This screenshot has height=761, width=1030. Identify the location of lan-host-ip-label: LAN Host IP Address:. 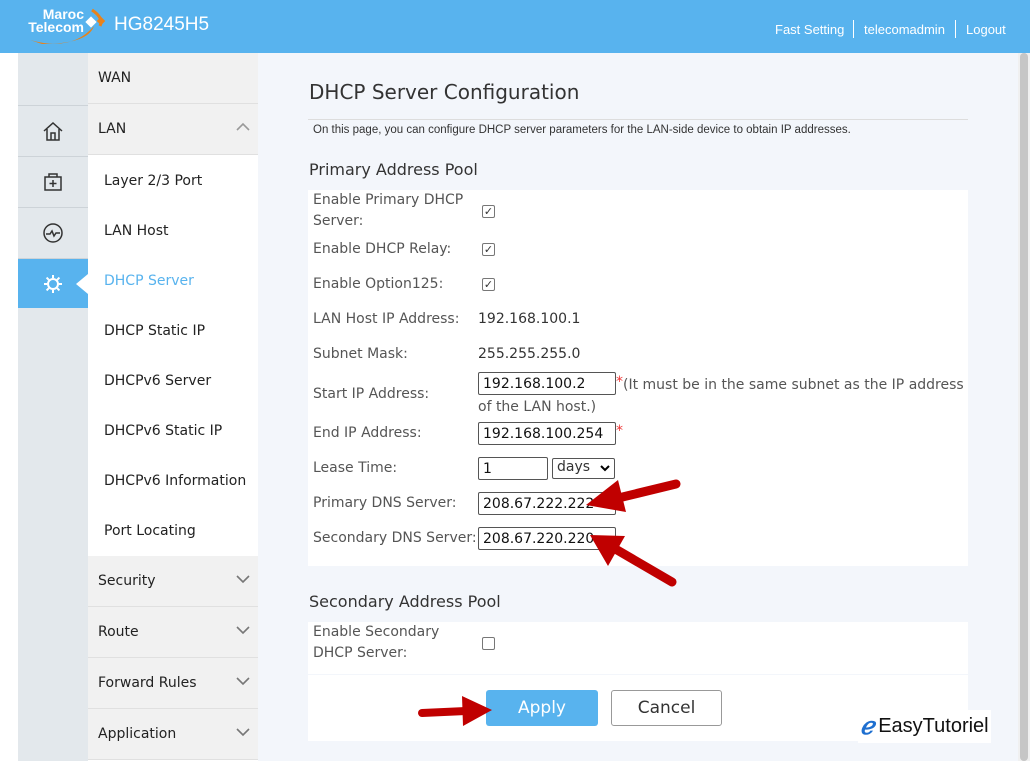
(386, 319).